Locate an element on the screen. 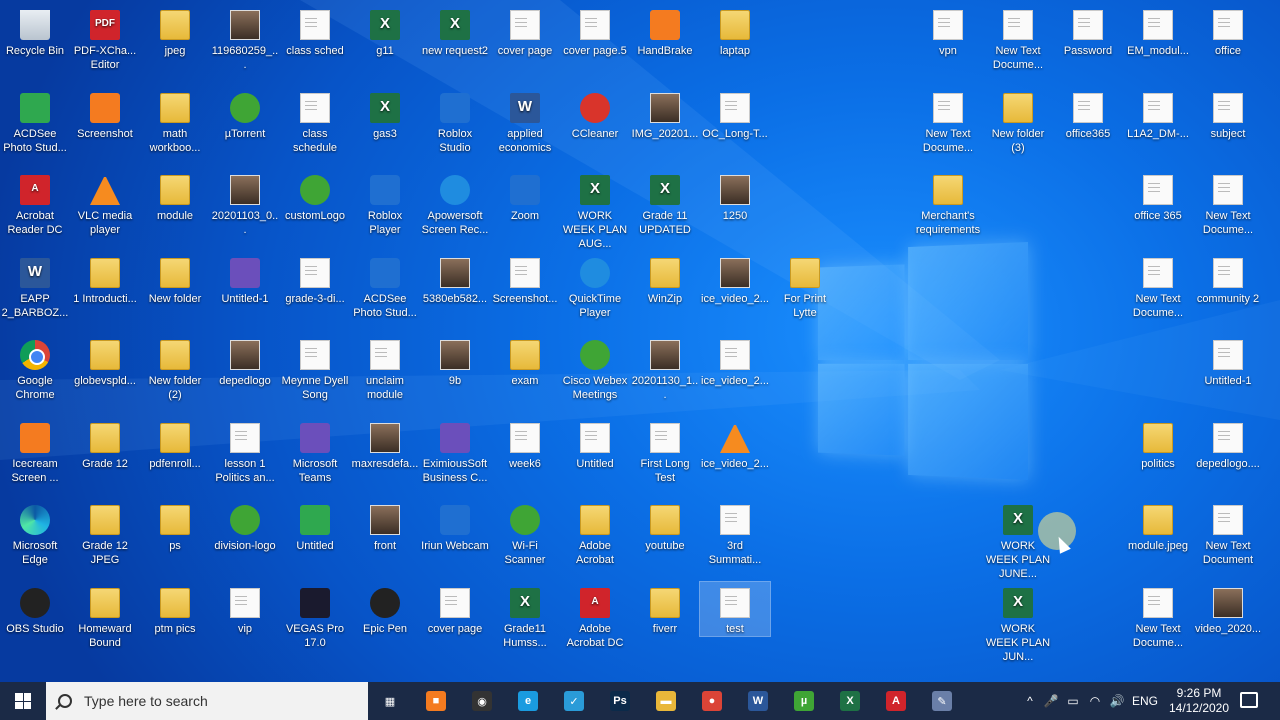  file-explorer-icon: ▬ is located at coordinates (666, 701).